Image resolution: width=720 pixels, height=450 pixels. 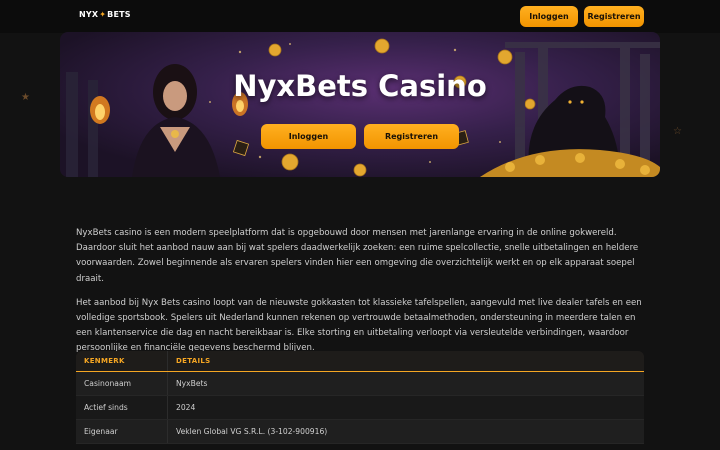 I want to click on header-login-button: Inloggen, so click(x=549, y=16).